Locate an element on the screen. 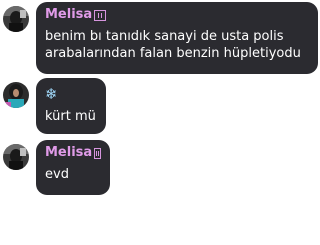 This screenshot has width=320, height=245. message-text-line: arabalarından falan benzin hüpletiyodu is located at coordinates (173, 53).